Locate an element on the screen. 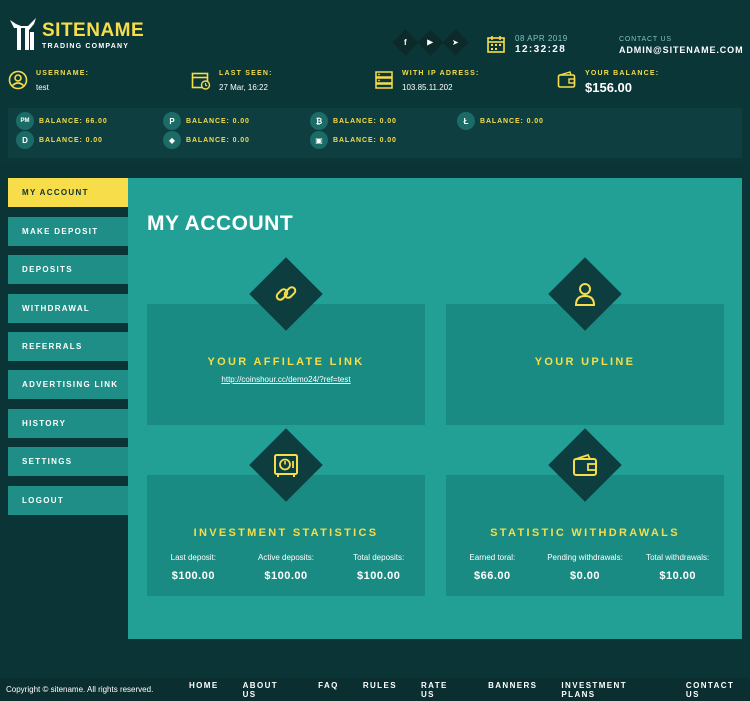  sidebar-item-withdrawal: WITHDRAWAL is located at coordinates (68, 308).